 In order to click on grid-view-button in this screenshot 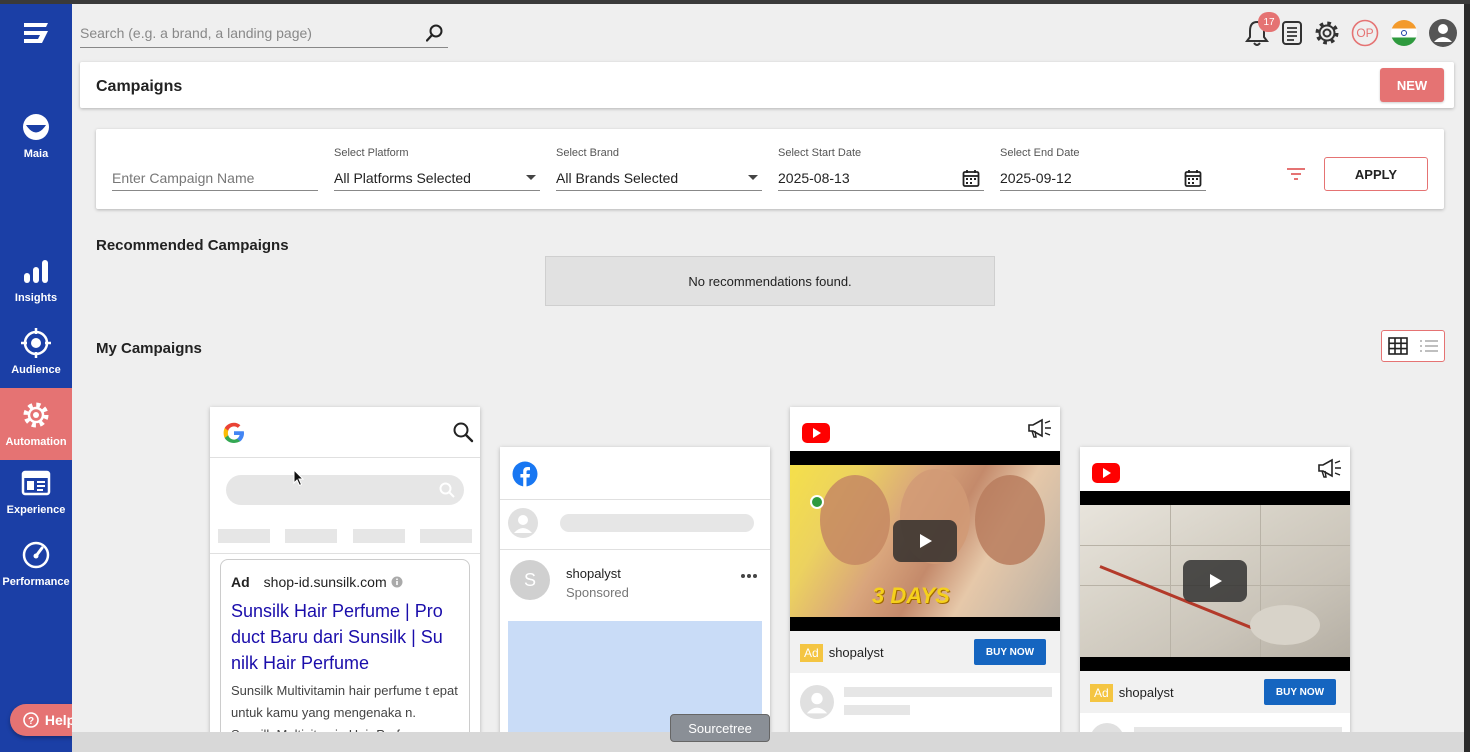, I will do `click(1397, 346)`.